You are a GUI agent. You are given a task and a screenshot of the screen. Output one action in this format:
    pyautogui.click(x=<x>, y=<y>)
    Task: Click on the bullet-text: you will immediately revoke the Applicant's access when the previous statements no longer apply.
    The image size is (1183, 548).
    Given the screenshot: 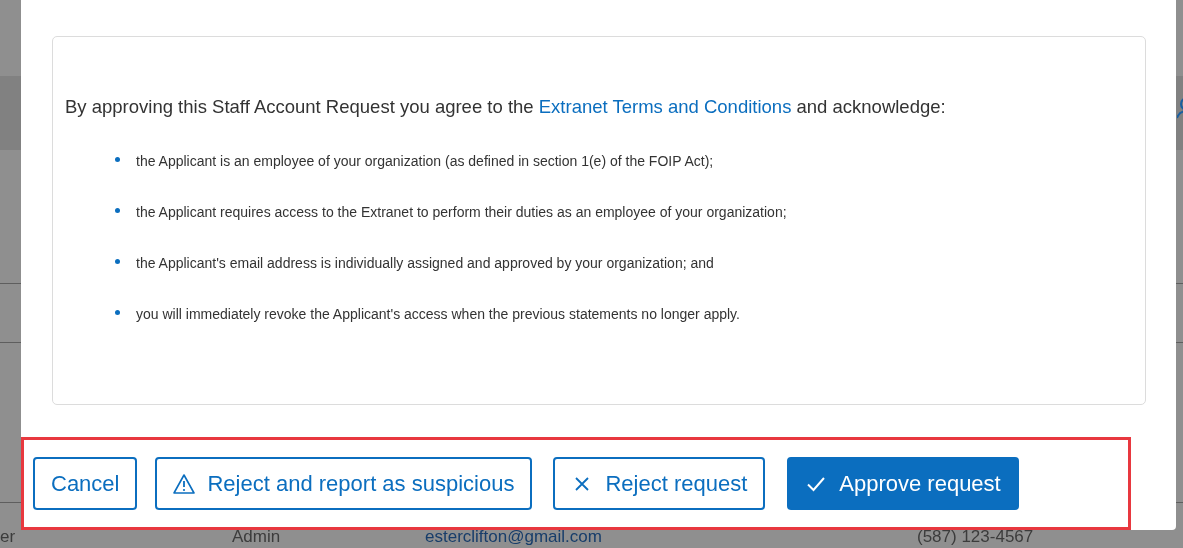 What is the action you would take?
    pyautogui.click(x=438, y=314)
    